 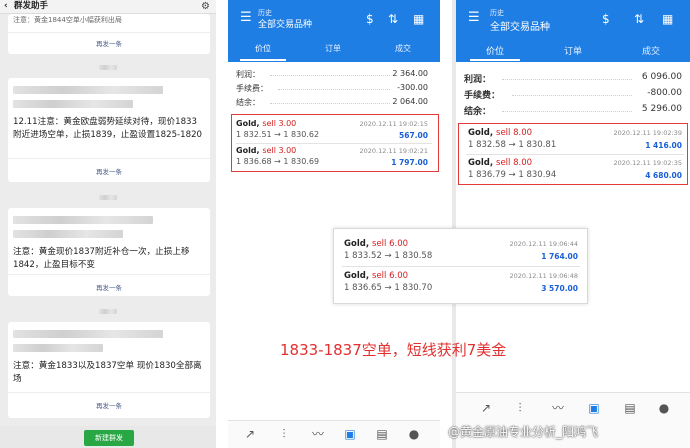 I want to click on deal-prices: 1 836.79 → 1 830.94, so click(x=512, y=175).